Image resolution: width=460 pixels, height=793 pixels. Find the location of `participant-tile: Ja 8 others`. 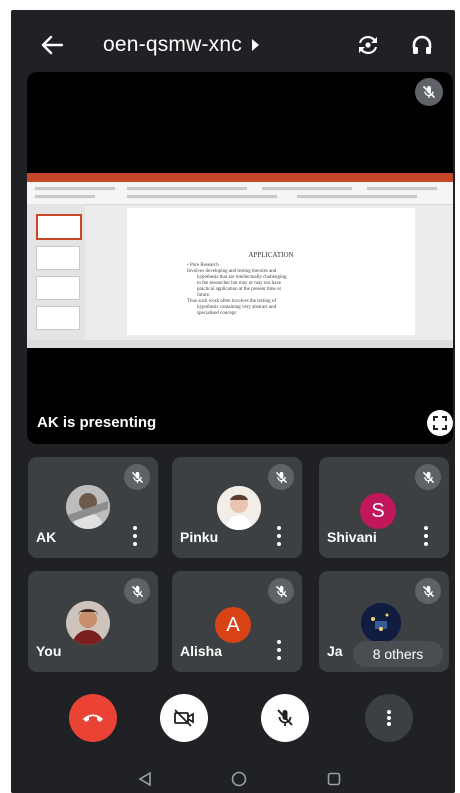

participant-tile: Ja 8 others is located at coordinates (384, 621).